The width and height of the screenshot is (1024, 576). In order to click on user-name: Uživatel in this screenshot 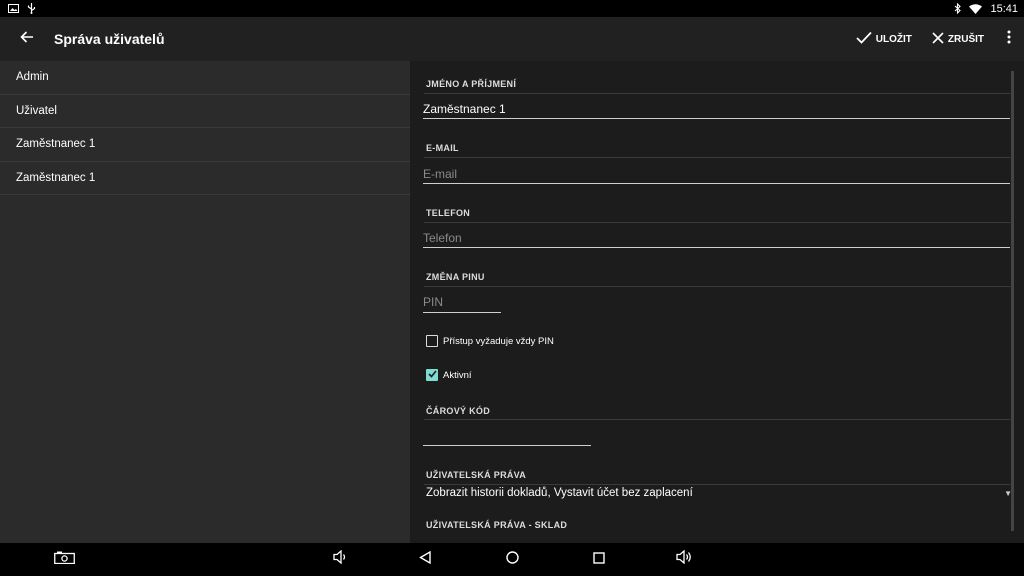, I will do `click(36, 110)`.